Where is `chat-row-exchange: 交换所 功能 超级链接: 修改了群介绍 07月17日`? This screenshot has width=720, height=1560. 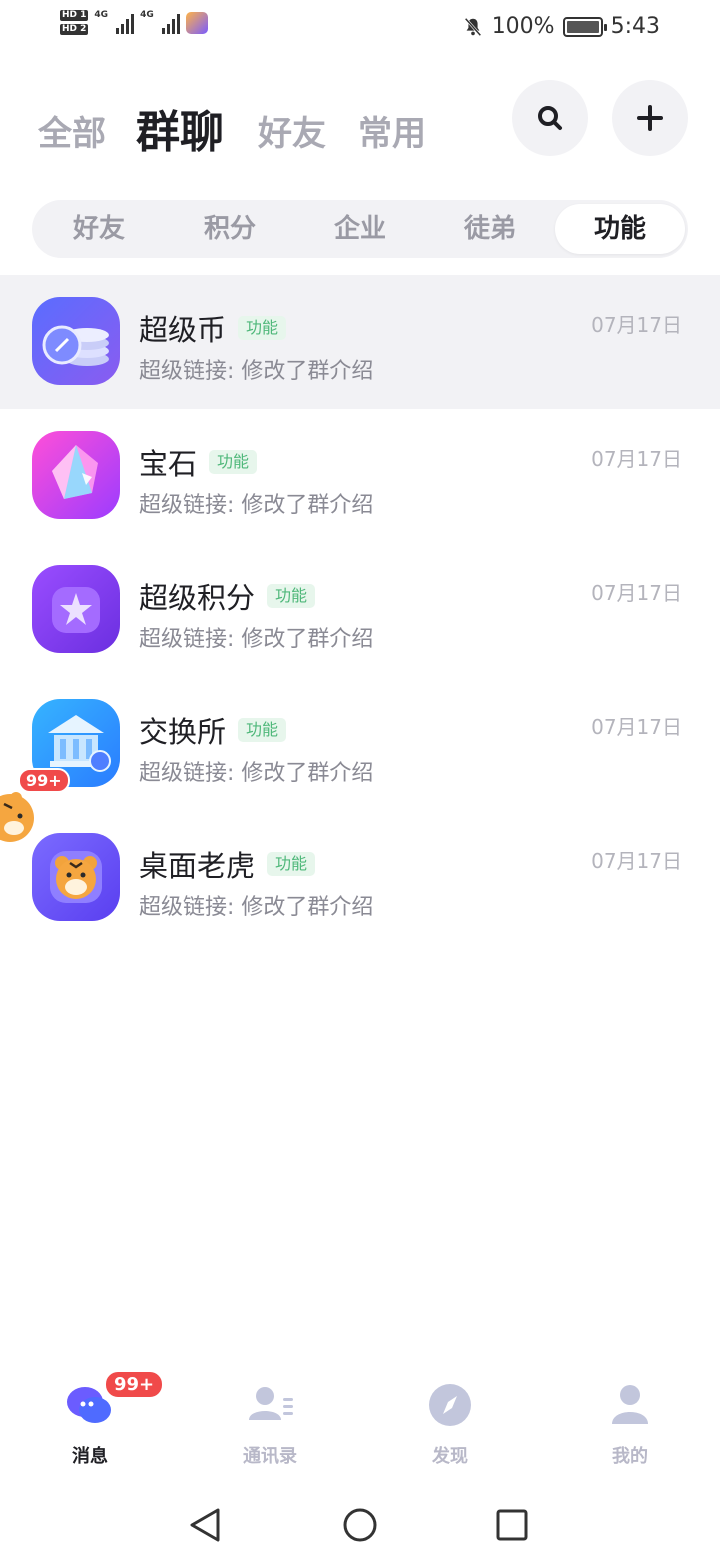
chat-row-exchange: 交换所 功能 超级链接: 修改了群介绍 07月17日 is located at coordinates (360, 744).